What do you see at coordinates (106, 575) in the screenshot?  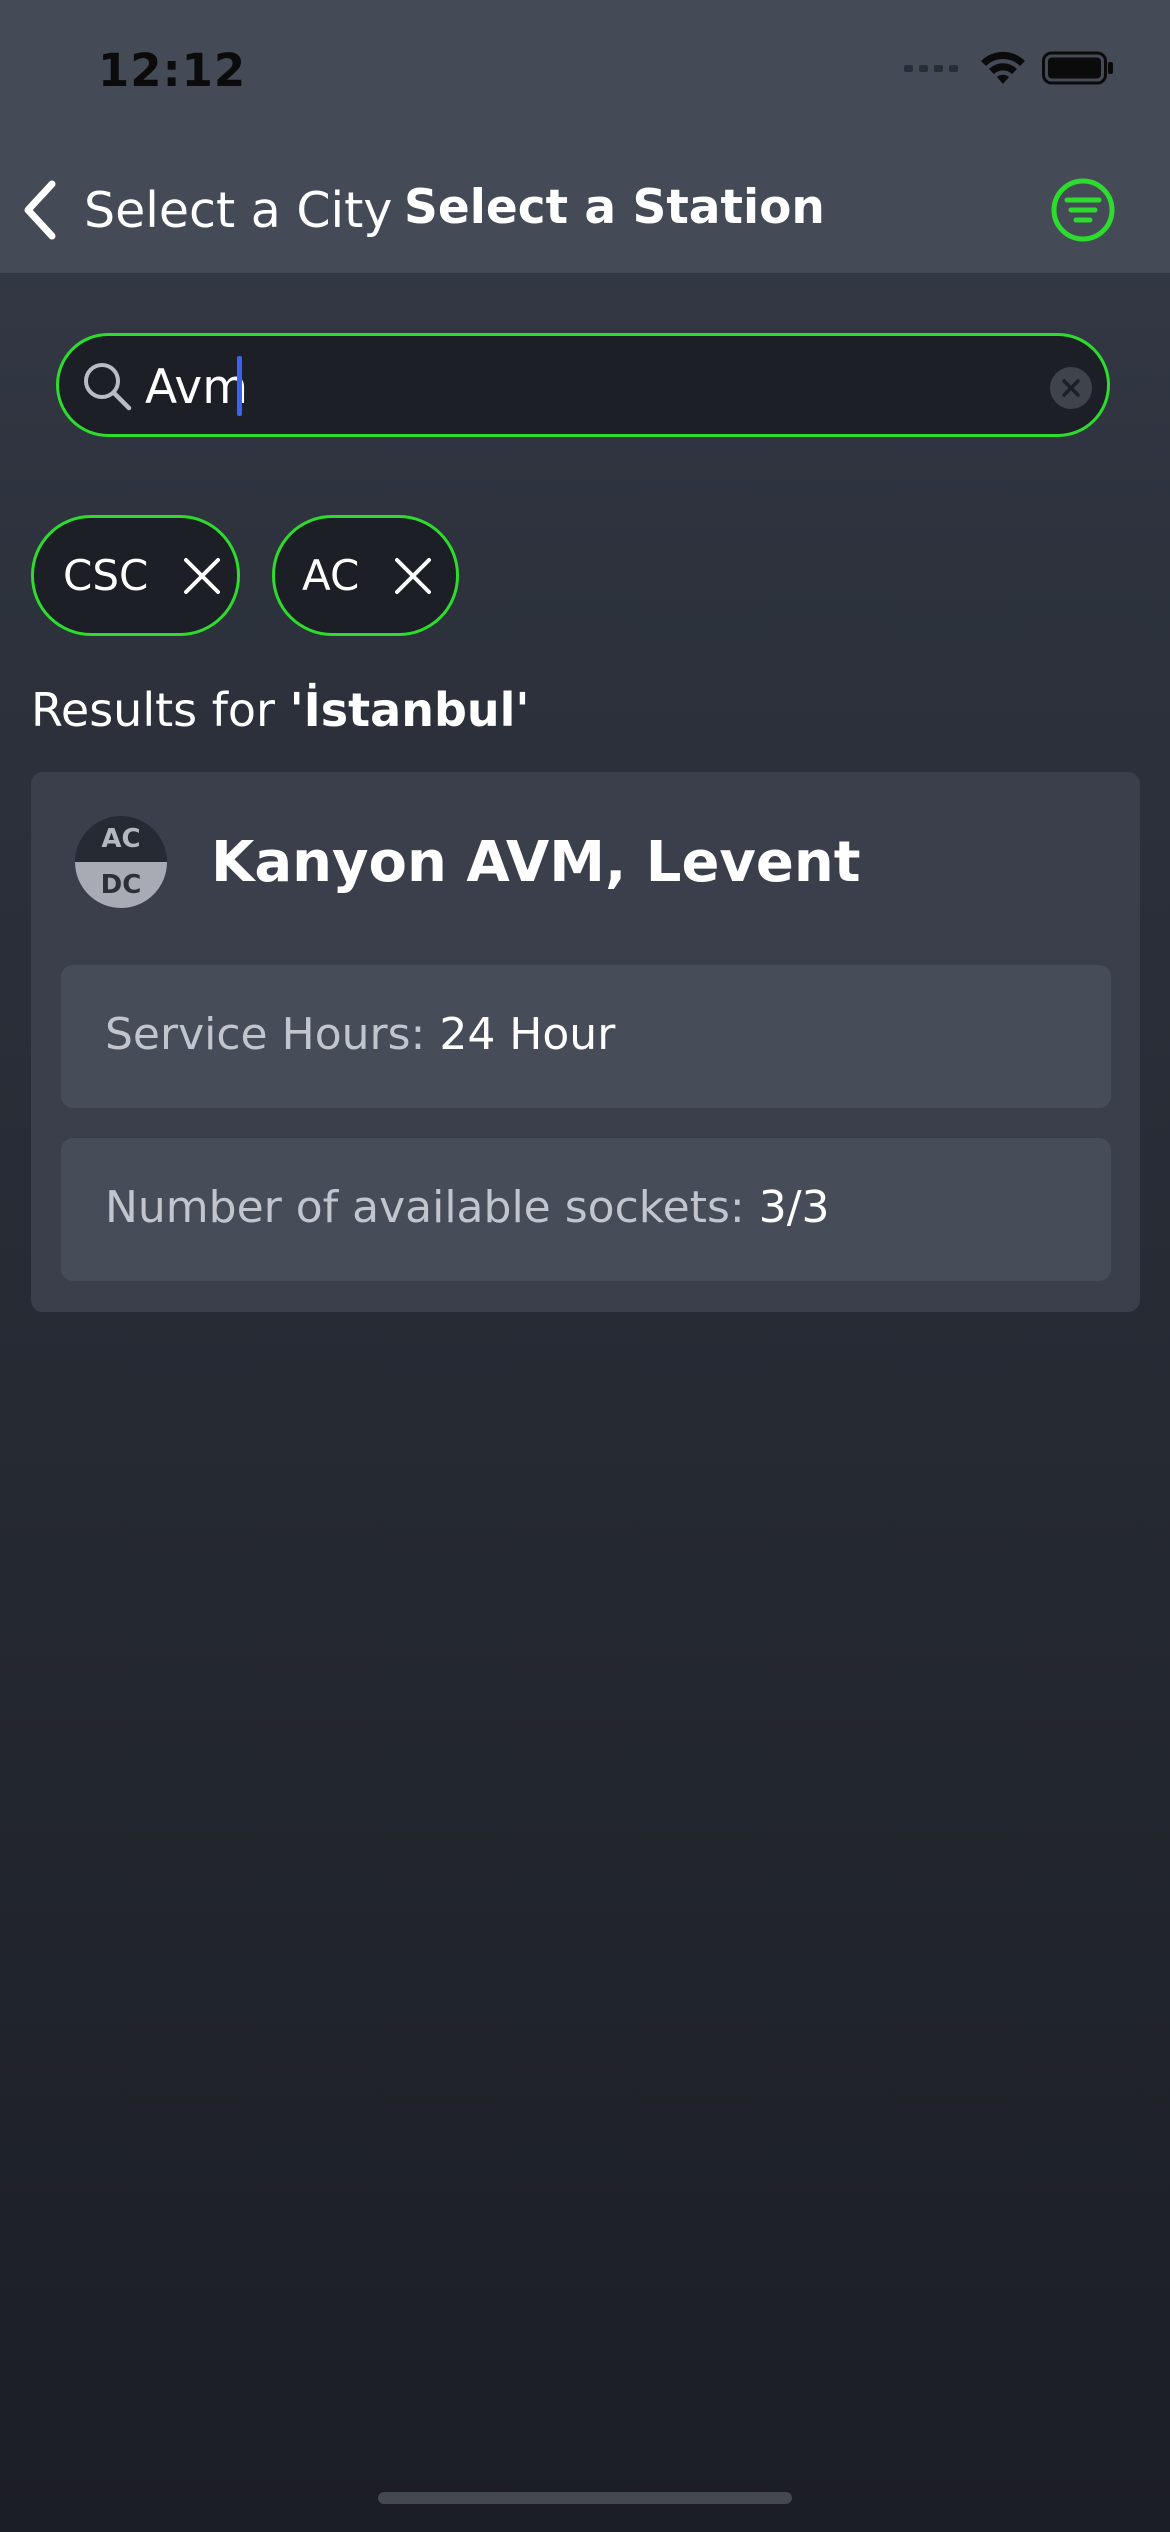 I see `chip-label: CSC` at bounding box center [106, 575].